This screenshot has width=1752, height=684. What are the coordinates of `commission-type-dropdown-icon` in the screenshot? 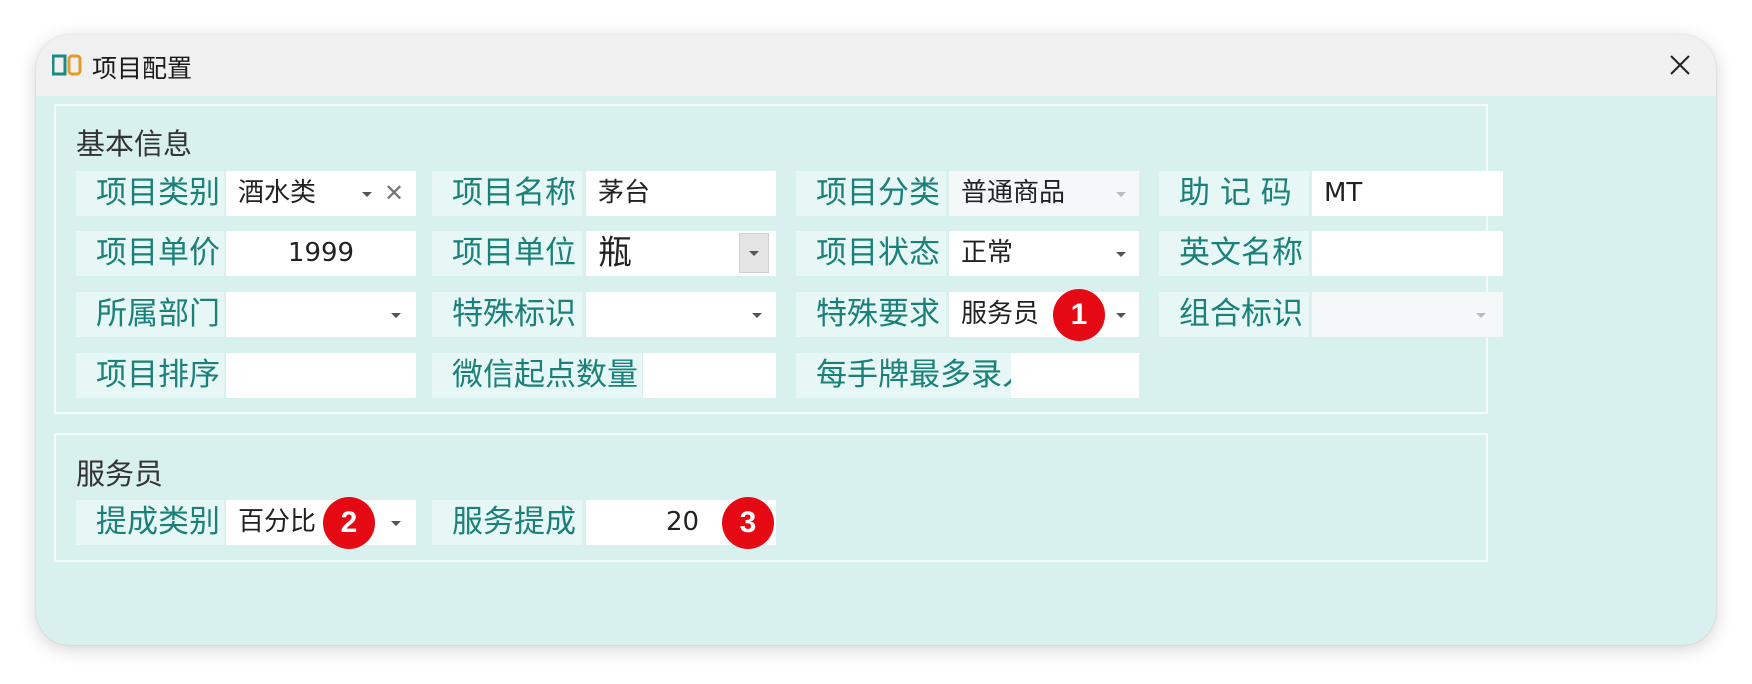 It's located at (396, 523).